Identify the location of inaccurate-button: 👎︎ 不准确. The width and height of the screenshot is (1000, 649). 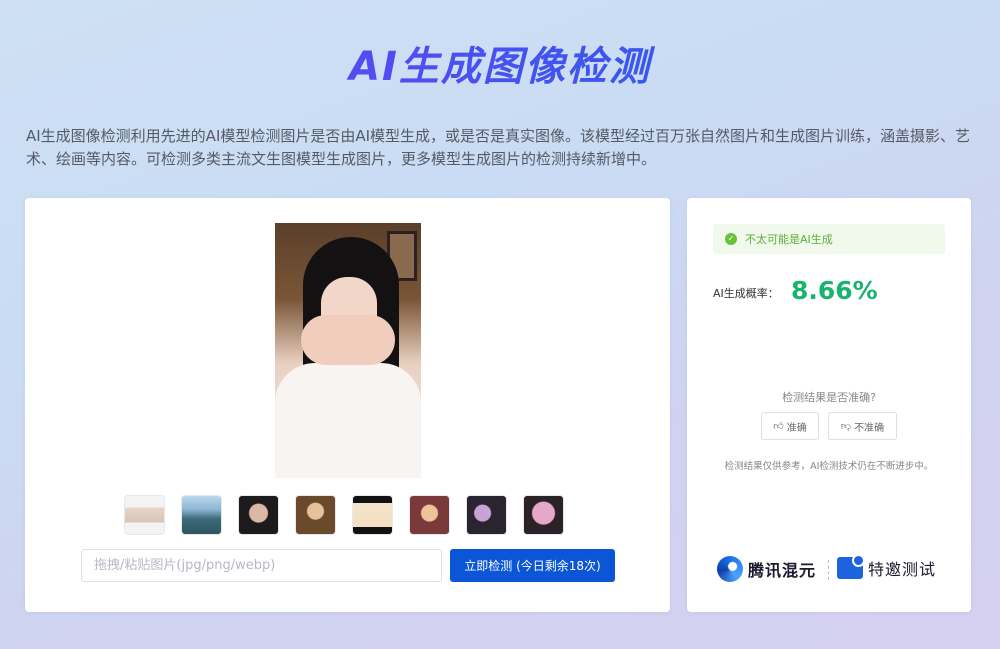
(862, 426).